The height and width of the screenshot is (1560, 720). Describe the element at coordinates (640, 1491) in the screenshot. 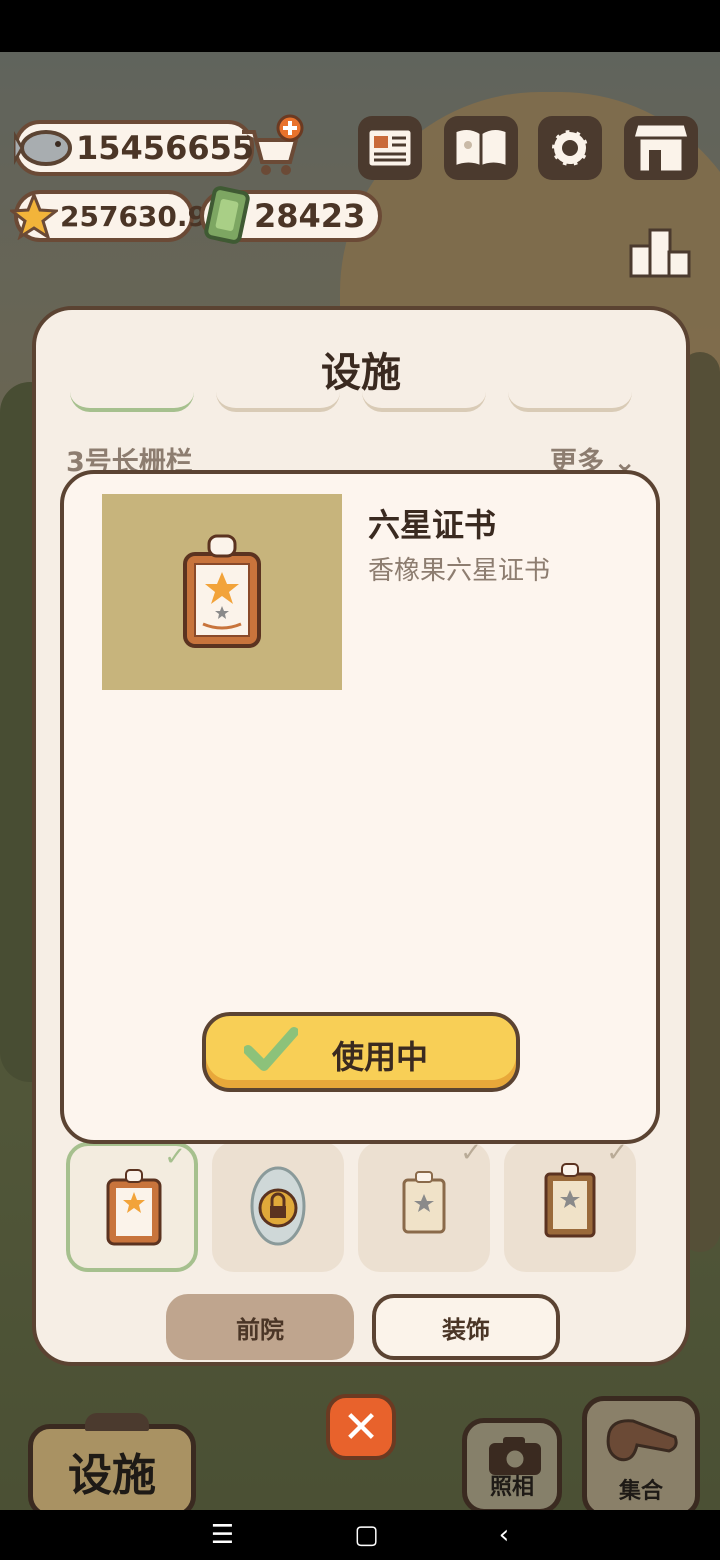

I see `gather-label: 集合` at that location.